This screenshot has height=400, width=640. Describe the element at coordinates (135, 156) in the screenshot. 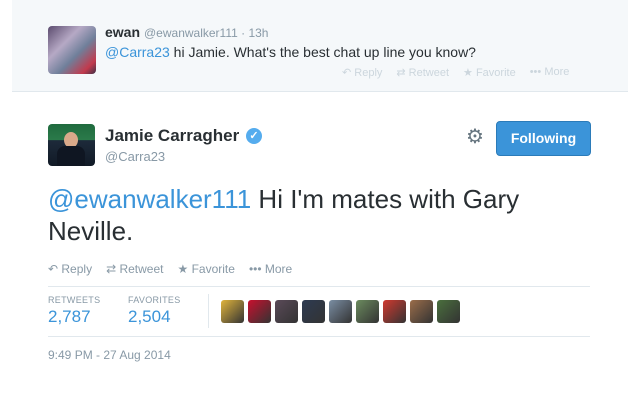

I see `author-handle: @Carra23` at that location.